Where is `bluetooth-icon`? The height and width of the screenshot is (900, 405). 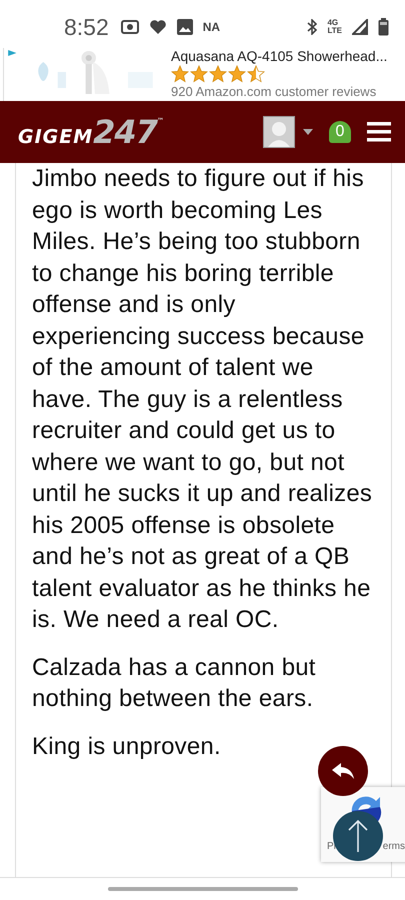
bluetooth-icon is located at coordinates (312, 27).